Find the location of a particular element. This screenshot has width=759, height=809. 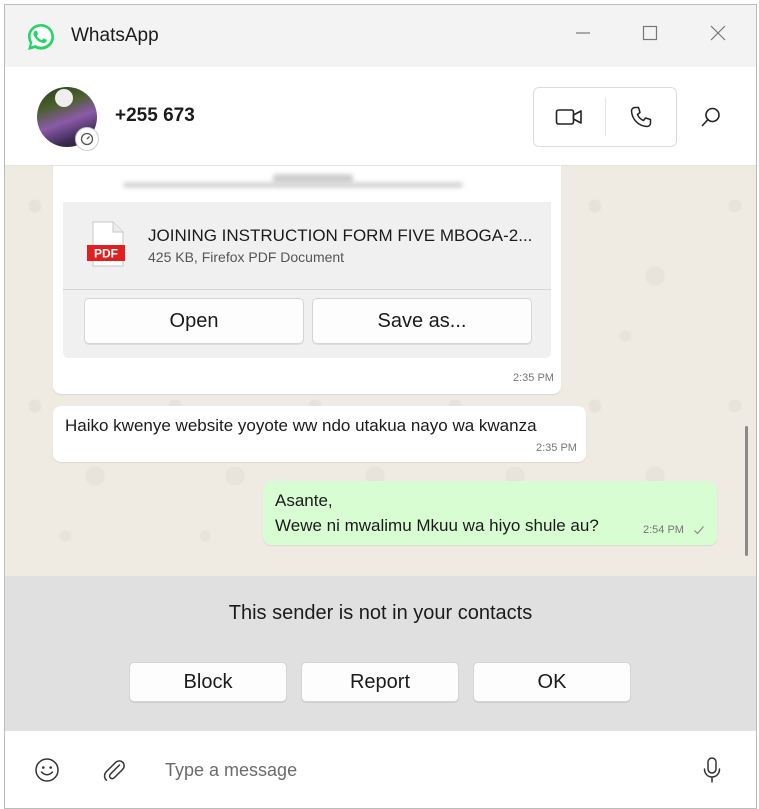

video-call-icon is located at coordinates (568, 117).